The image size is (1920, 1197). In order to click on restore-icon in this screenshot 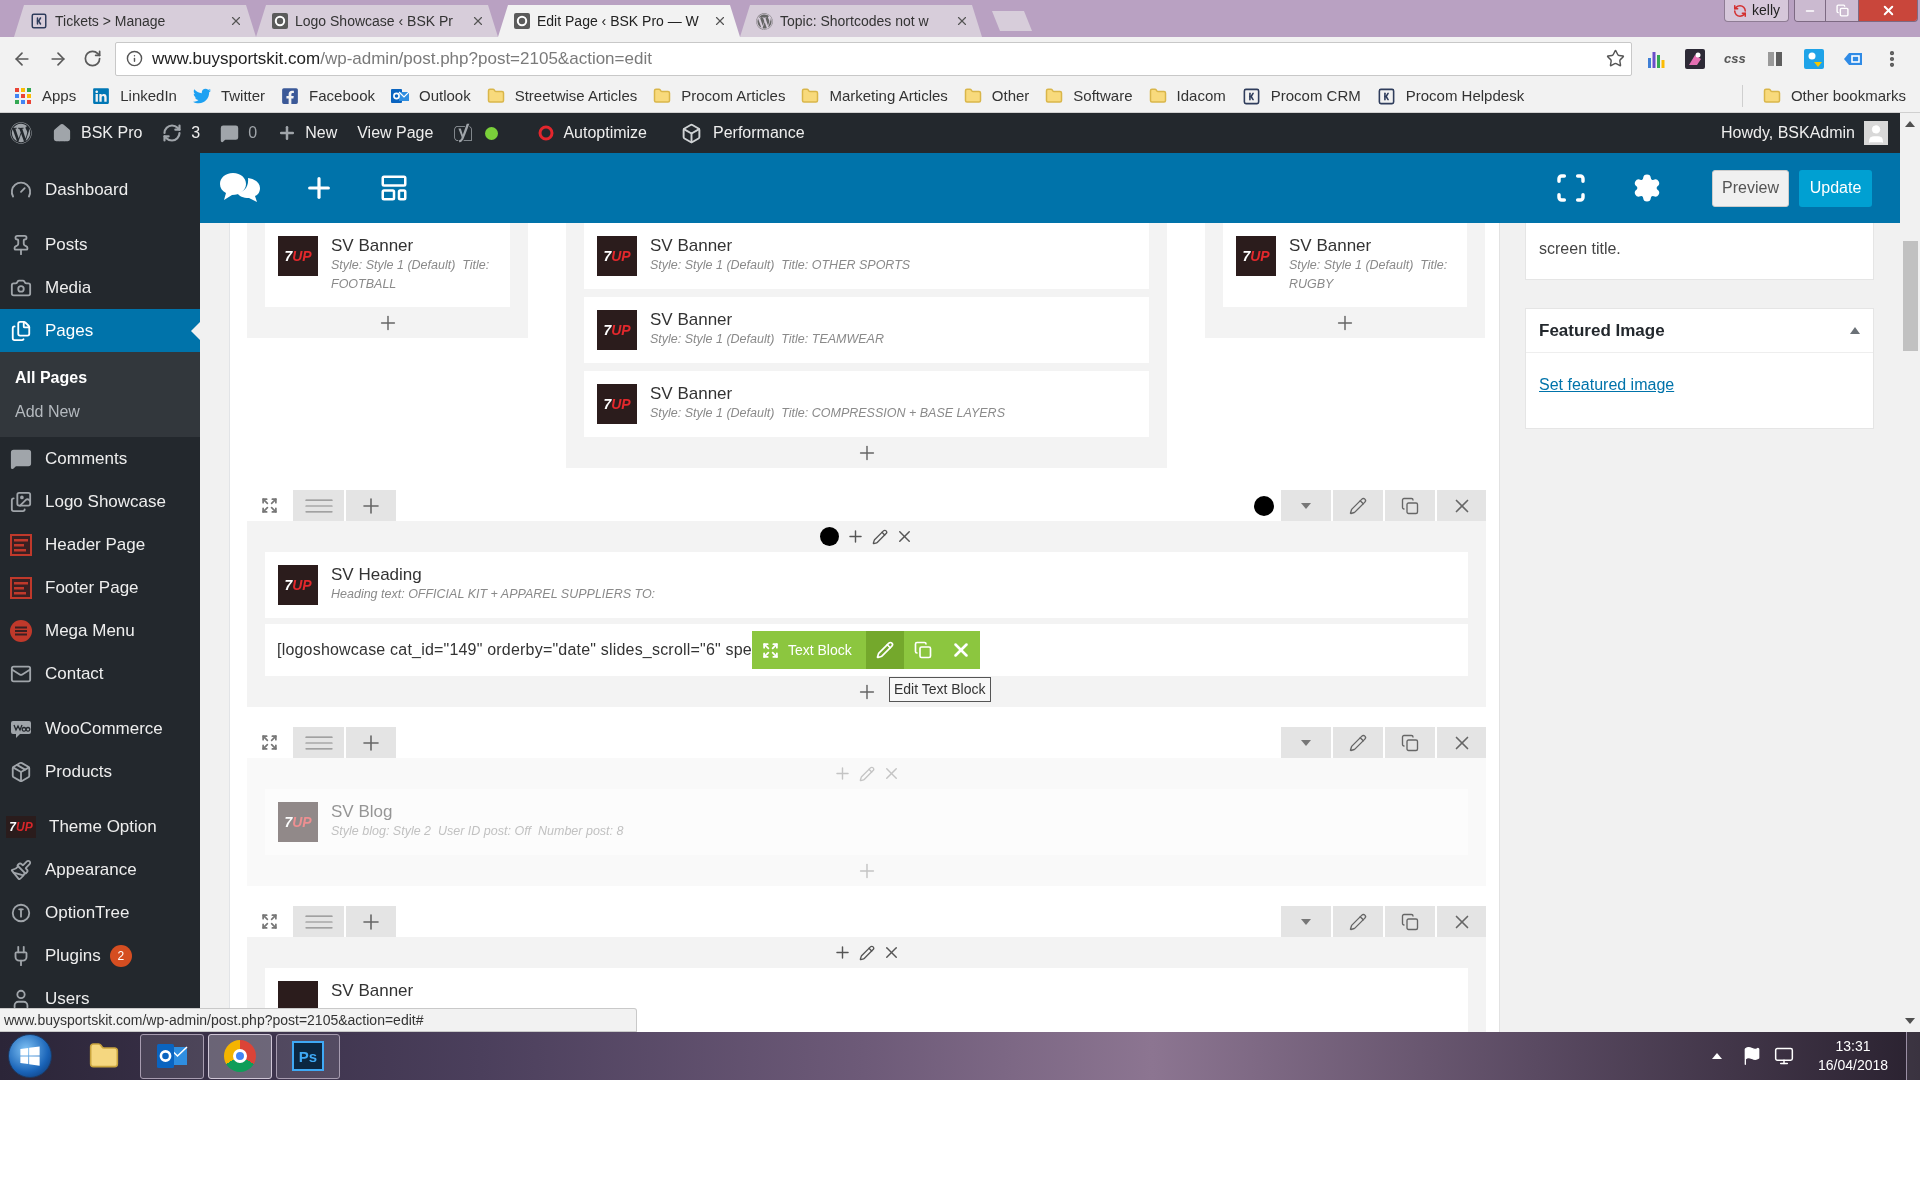, I will do `click(1842, 10)`.